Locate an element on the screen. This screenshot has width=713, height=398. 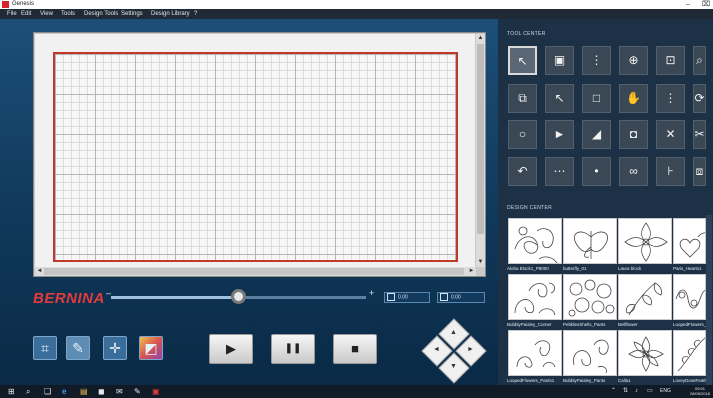
tool-delete-node: ⋮ is located at coordinates (596, 60).